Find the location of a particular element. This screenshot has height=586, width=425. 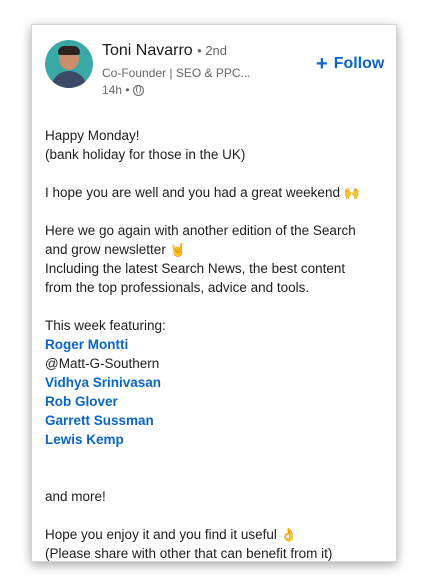

rock-hand-emoji: 🤘 is located at coordinates (177, 249).